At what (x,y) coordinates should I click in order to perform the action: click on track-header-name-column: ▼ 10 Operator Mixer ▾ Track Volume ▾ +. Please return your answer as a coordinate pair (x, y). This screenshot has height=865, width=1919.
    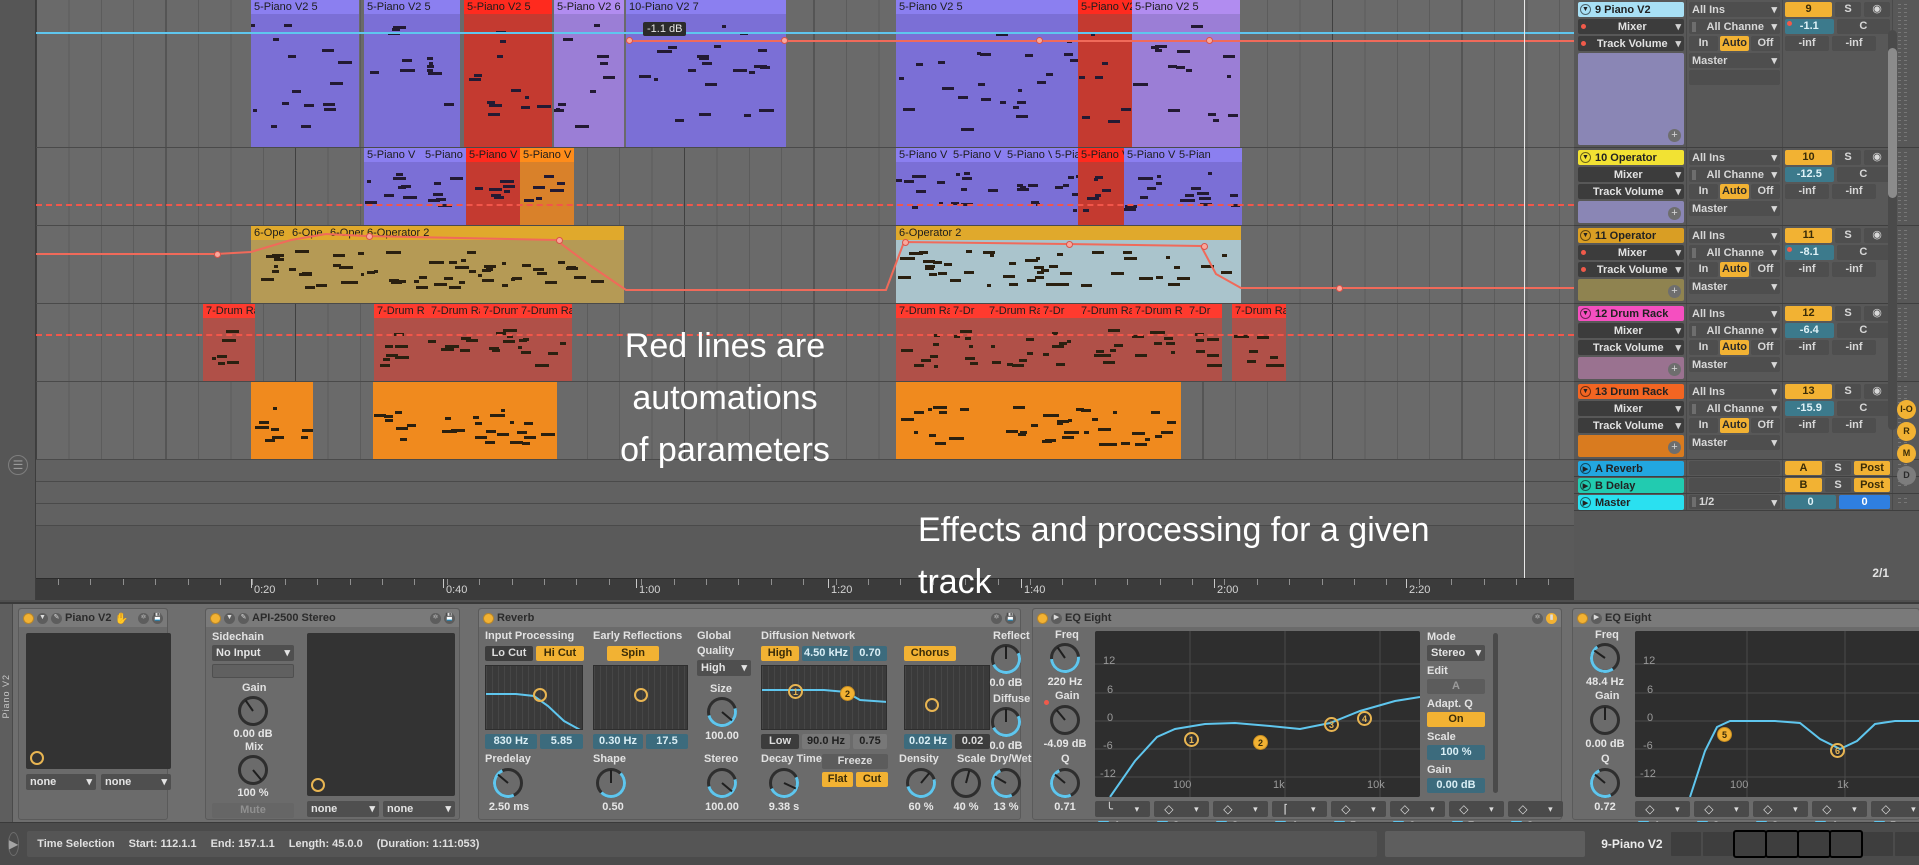
    Looking at the image, I should click on (1630, 186).